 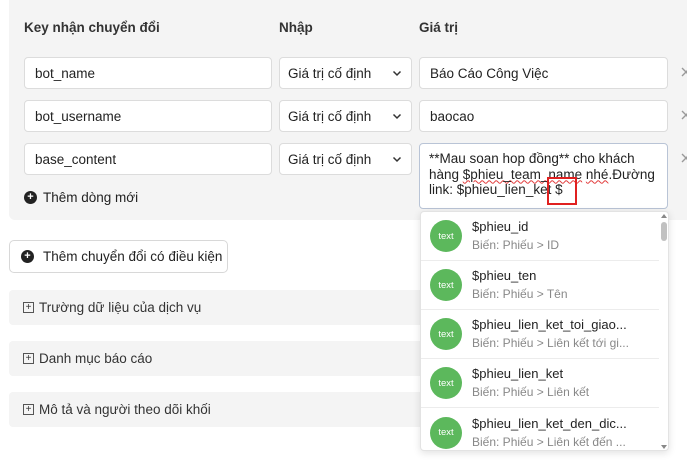 What do you see at coordinates (664, 231) in the screenshot?
I see `scrollbar-thumb` at bounding box center [664, 231].